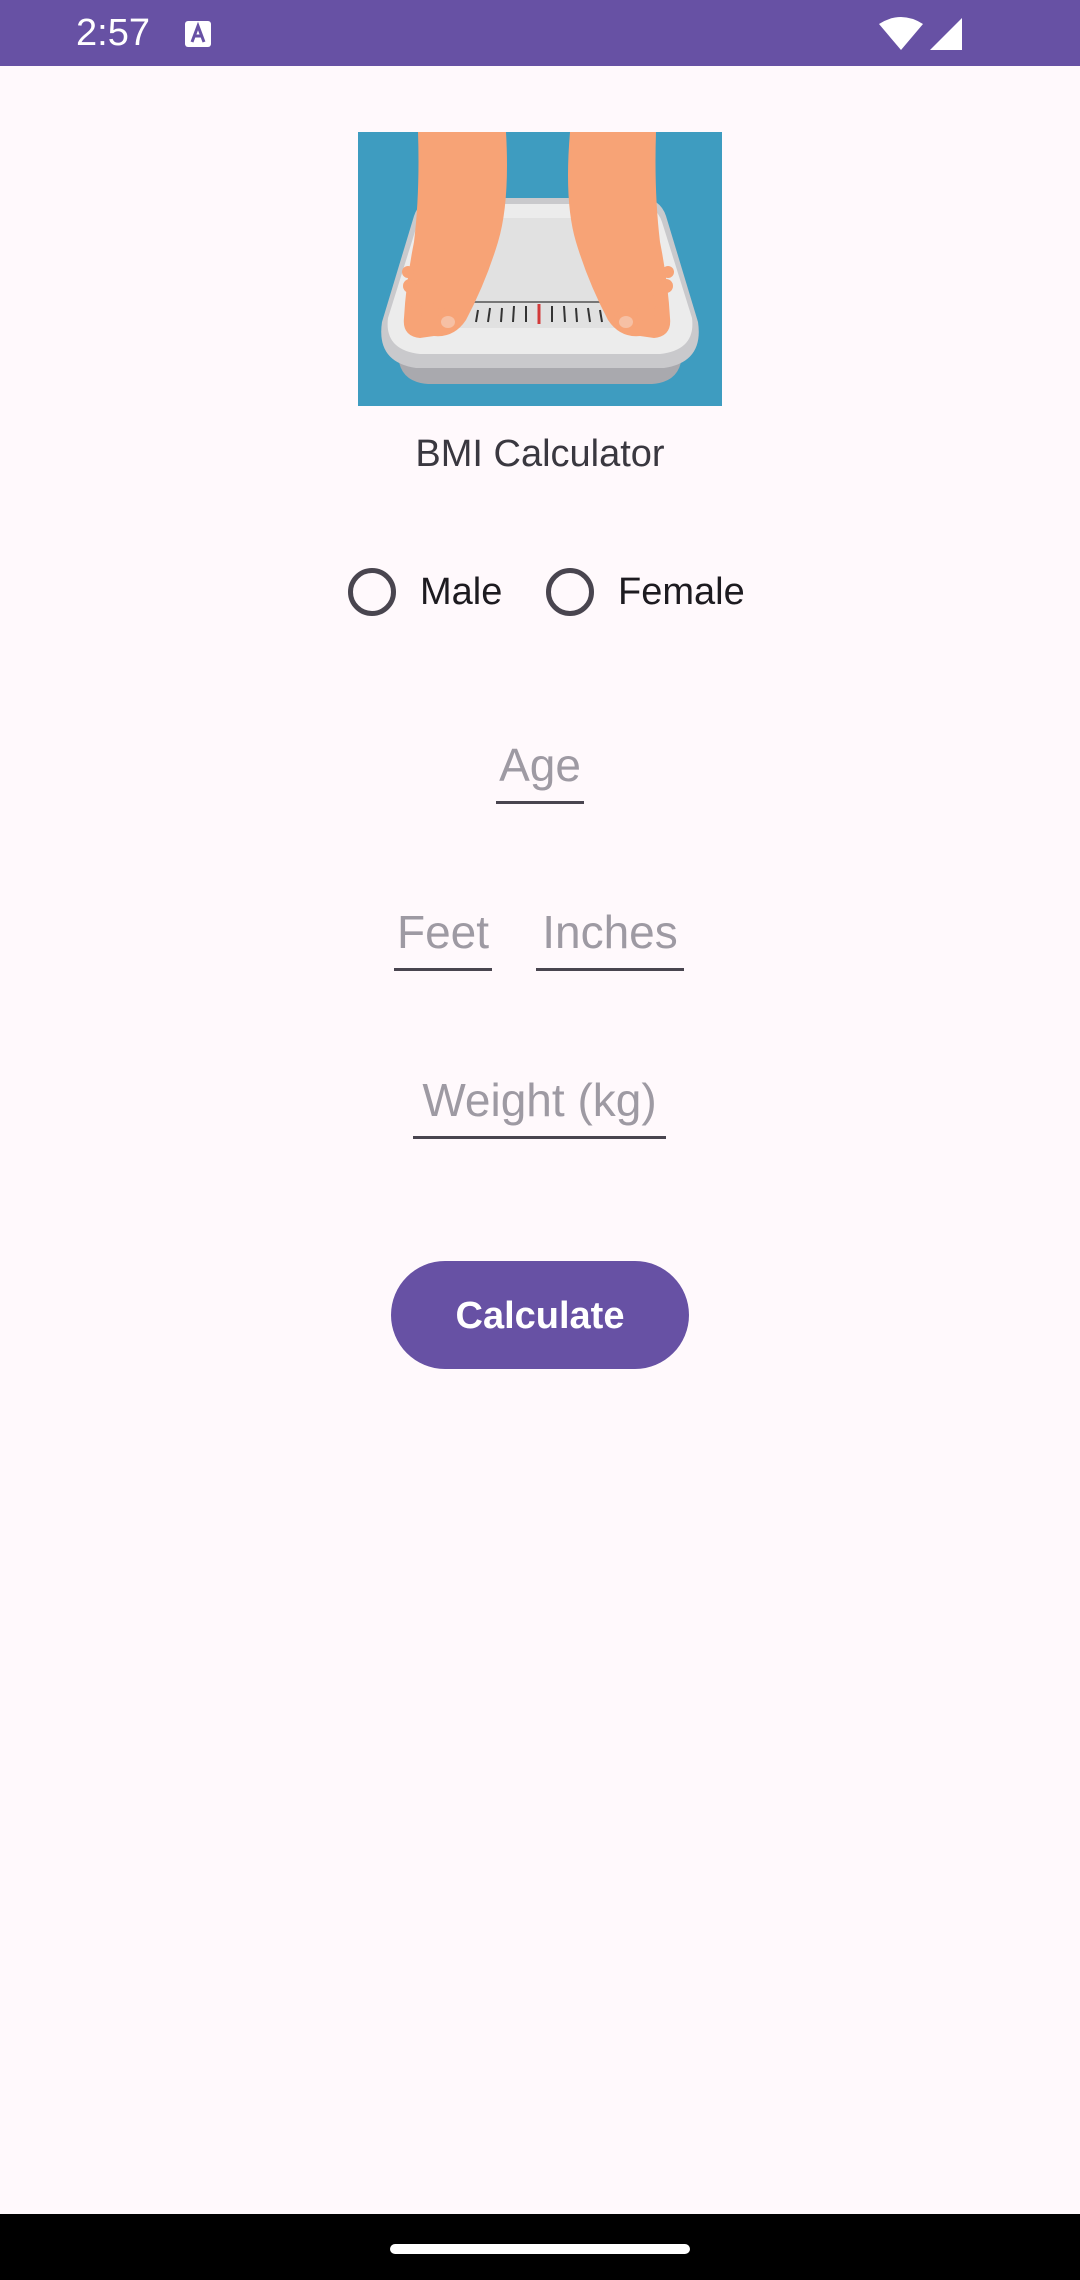  Describe the element at coordinates (540, 1315) in the screenshot. I see `calculate-button: Calculate` at that location.